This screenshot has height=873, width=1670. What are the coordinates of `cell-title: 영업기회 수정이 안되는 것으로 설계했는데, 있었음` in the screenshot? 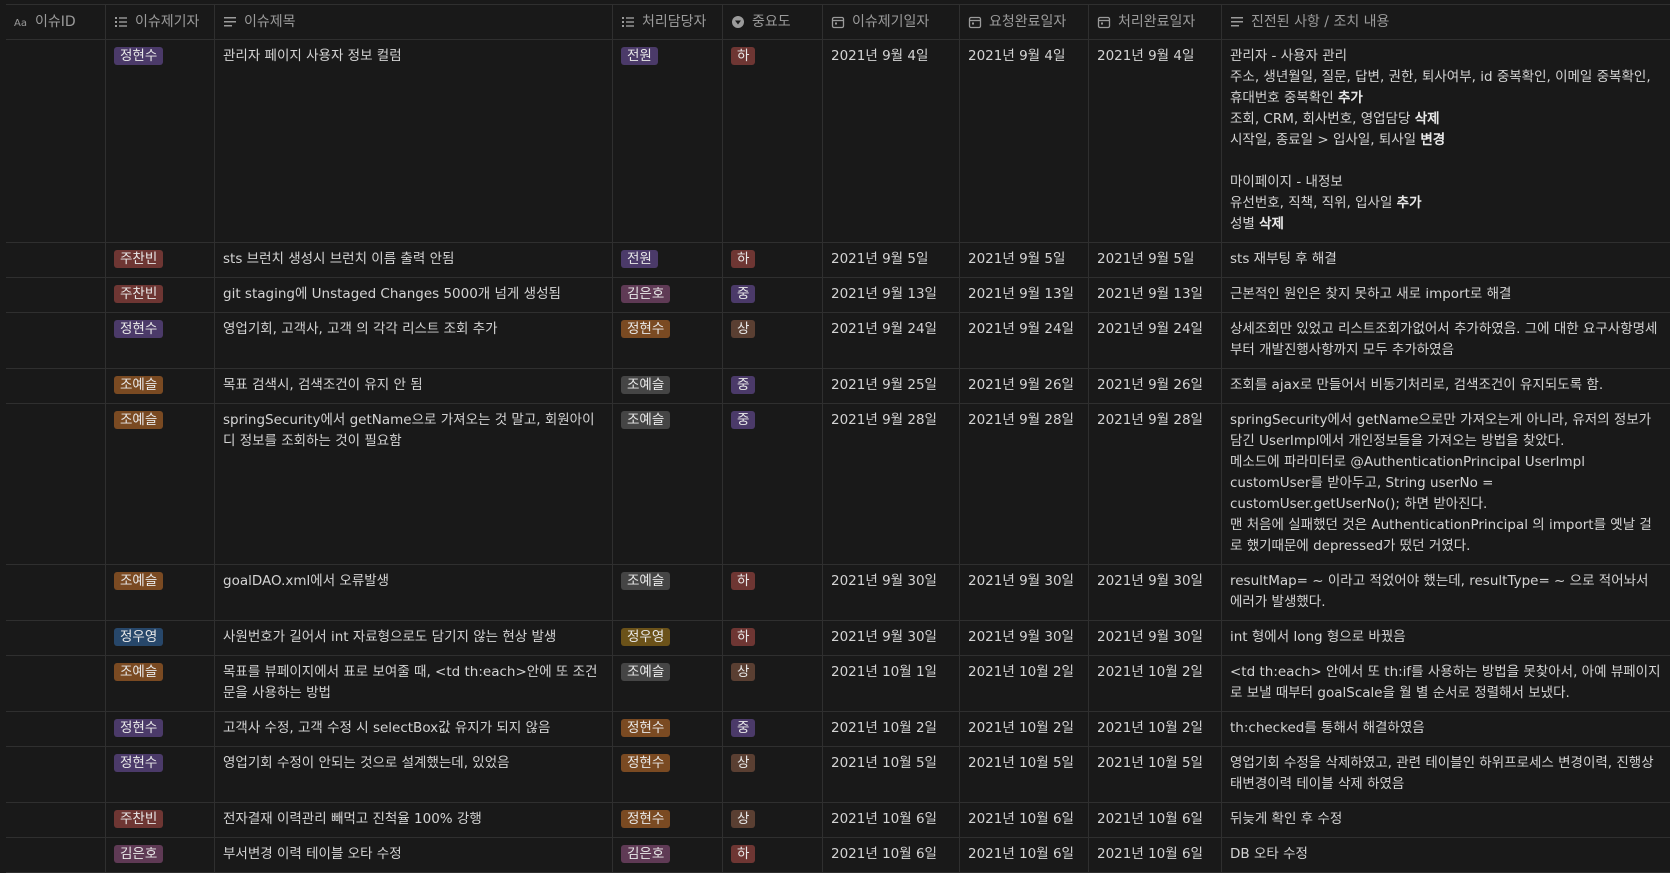 It's located at (414, 774).